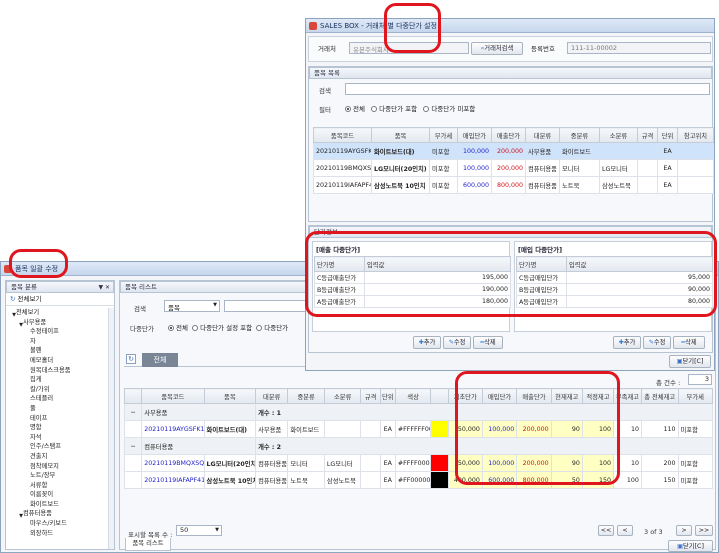 Image resolution: width=719 pixels, height=553 pixels. I want to click on radio-all: 전체, so click(178, 328).